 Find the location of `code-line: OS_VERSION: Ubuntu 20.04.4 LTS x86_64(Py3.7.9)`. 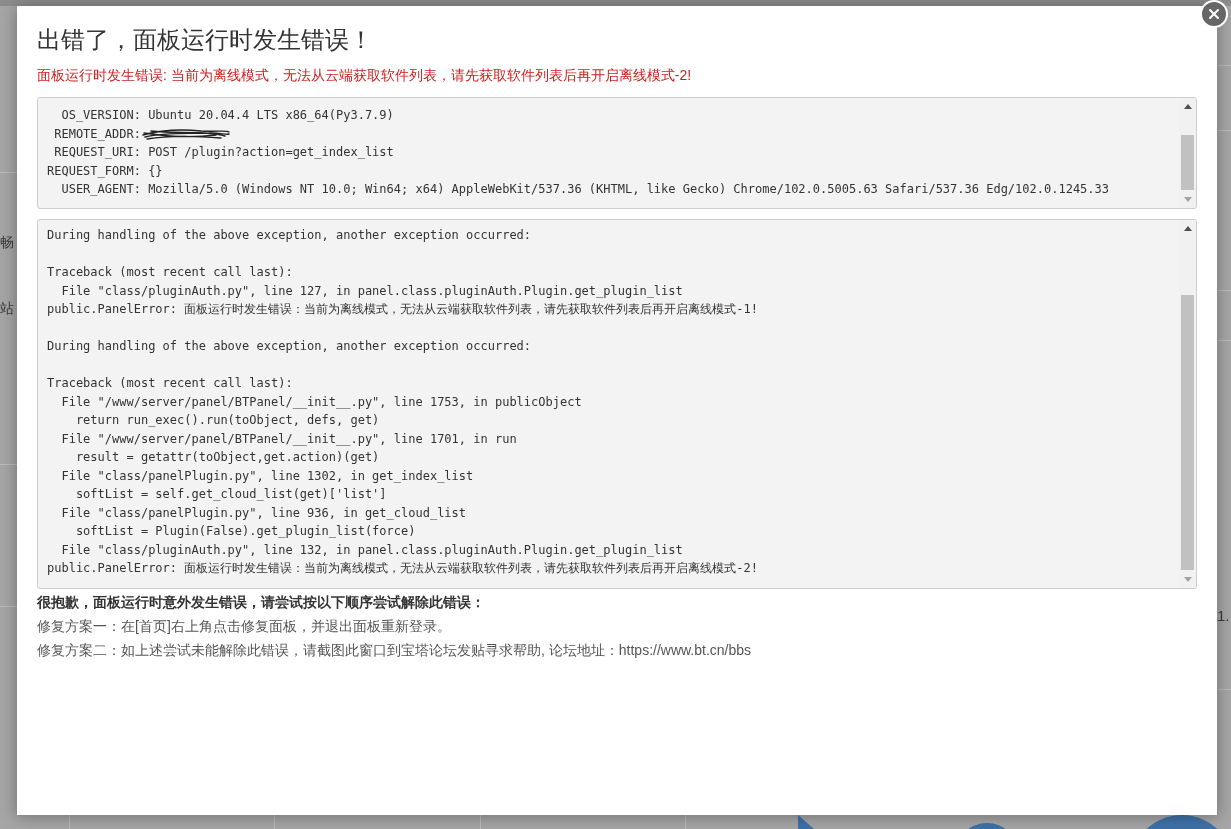

code-line: OS_VERSION: Ubuntu 20.04.4 LTS x86_64(Py3.7.9) is located at coordinates (227, 115).